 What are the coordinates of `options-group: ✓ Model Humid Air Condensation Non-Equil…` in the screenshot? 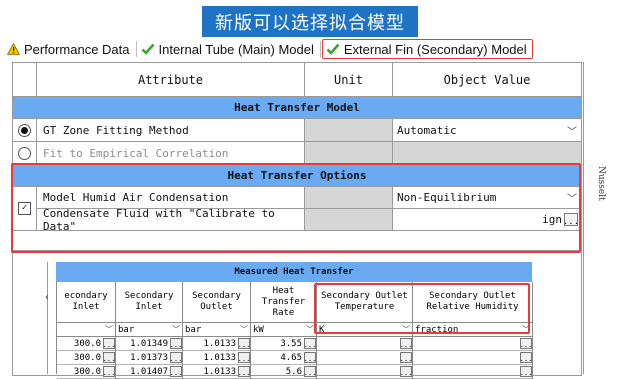 It's located at (297, 210).